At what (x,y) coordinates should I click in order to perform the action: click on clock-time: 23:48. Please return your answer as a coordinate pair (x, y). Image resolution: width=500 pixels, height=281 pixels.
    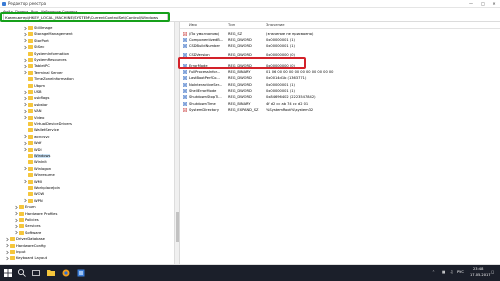
    Looking at the image, I should click on (478, 269).